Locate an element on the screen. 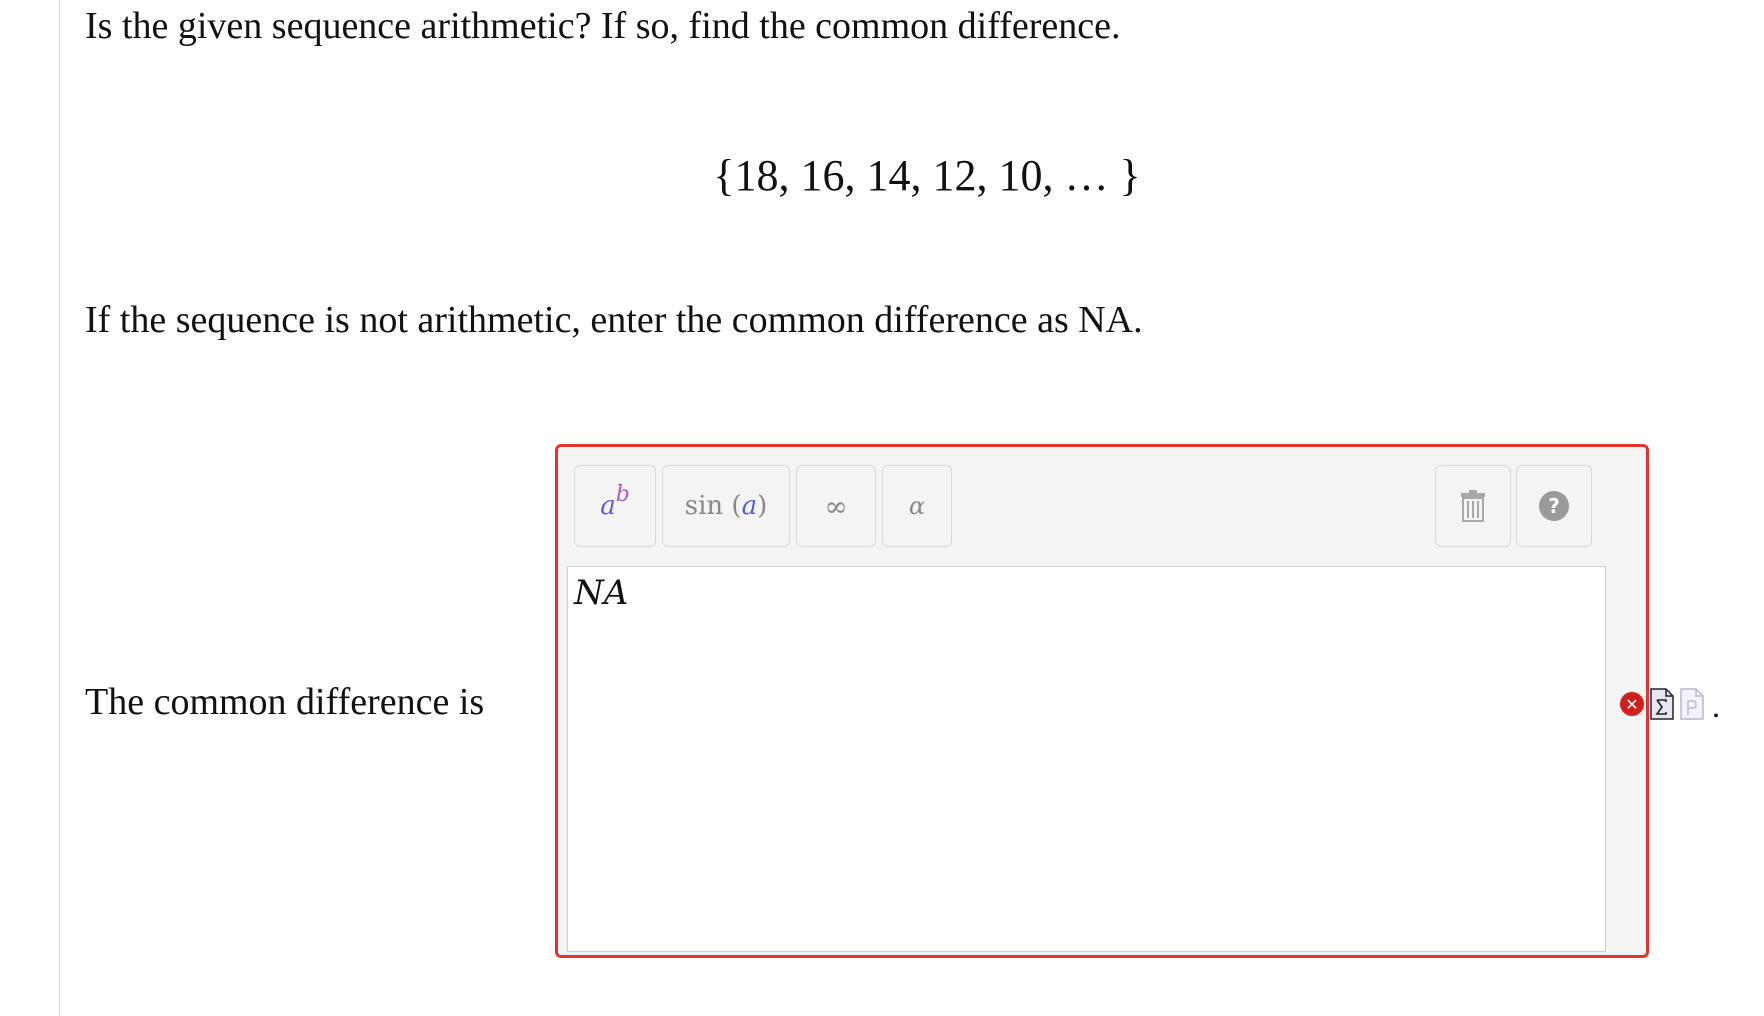 This screenshot has width=1764, height=1016. trash-icon is located at coordinates (1473, 506).